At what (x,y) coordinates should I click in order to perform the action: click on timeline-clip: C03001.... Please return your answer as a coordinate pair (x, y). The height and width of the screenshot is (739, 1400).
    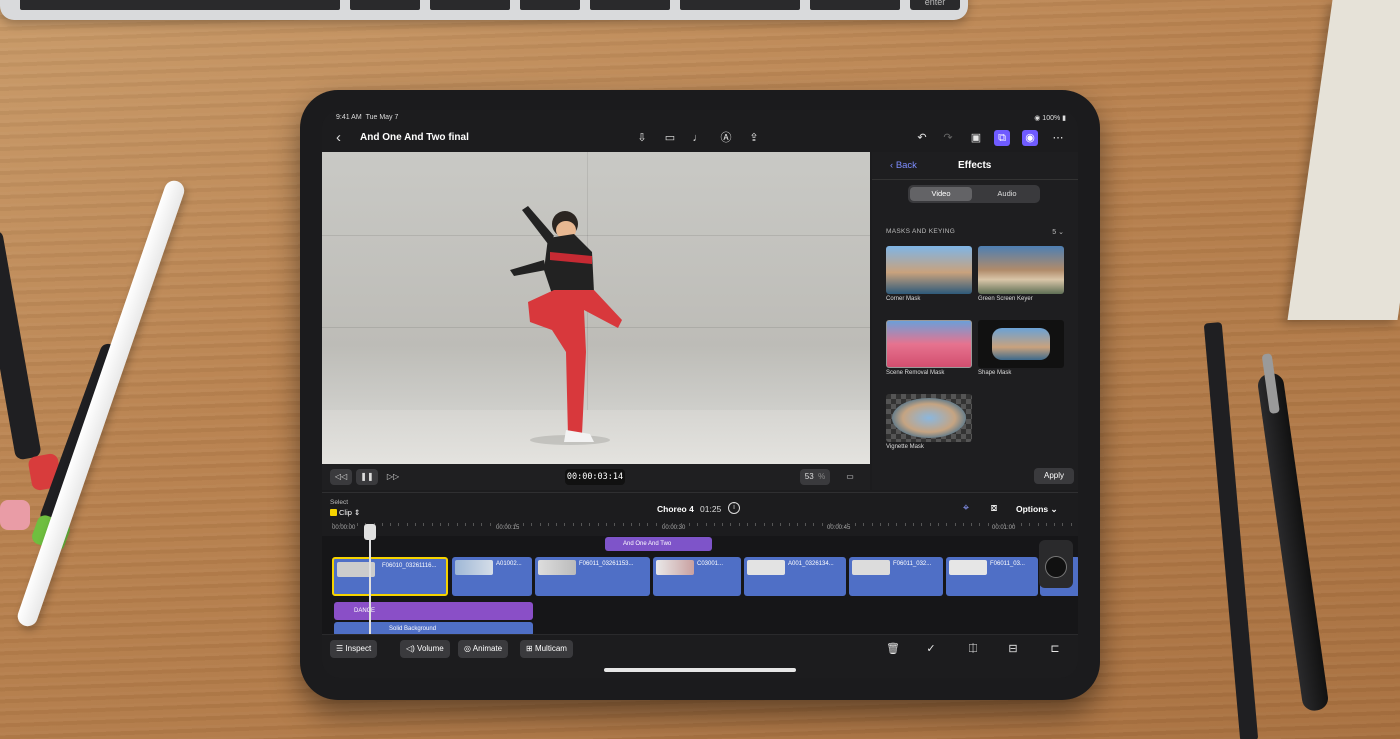
    Looking at the image, I should click on (697, 576).